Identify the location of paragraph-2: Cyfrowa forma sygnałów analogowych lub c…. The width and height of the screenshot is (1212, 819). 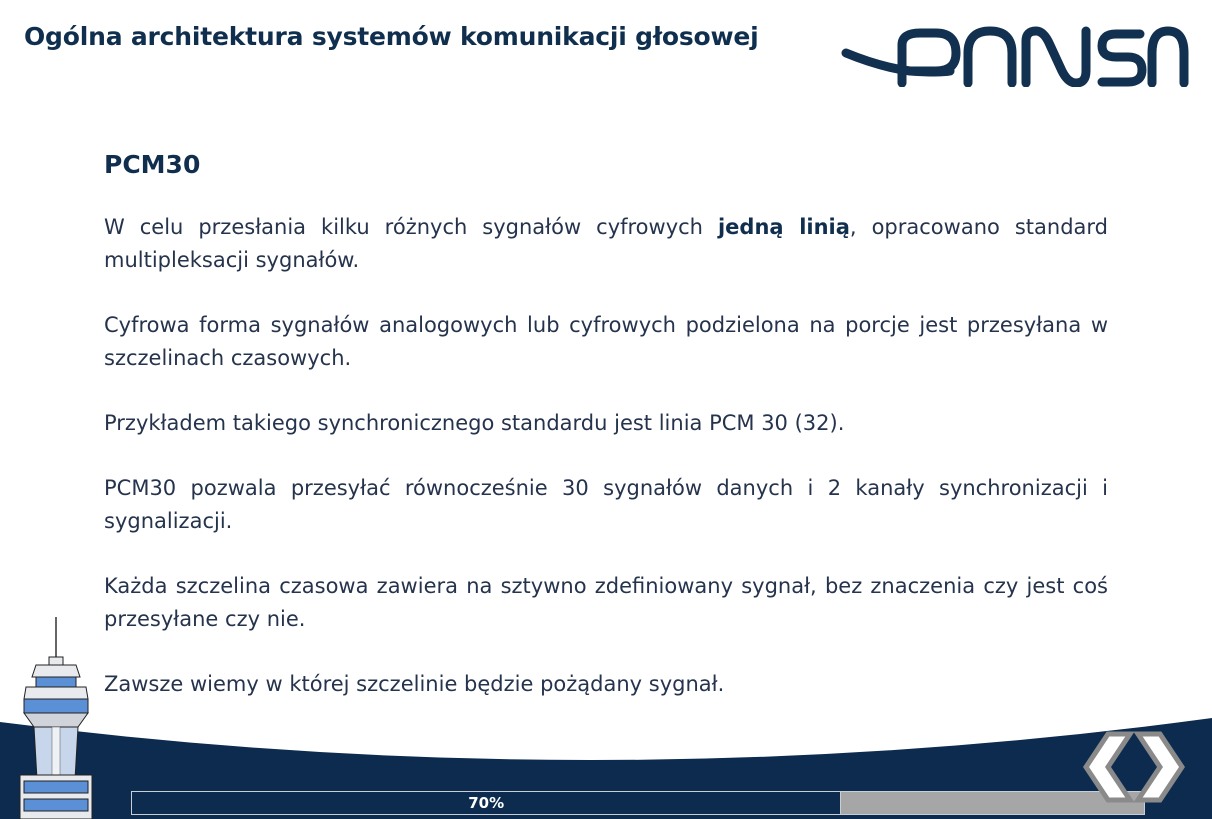
(606, 341).